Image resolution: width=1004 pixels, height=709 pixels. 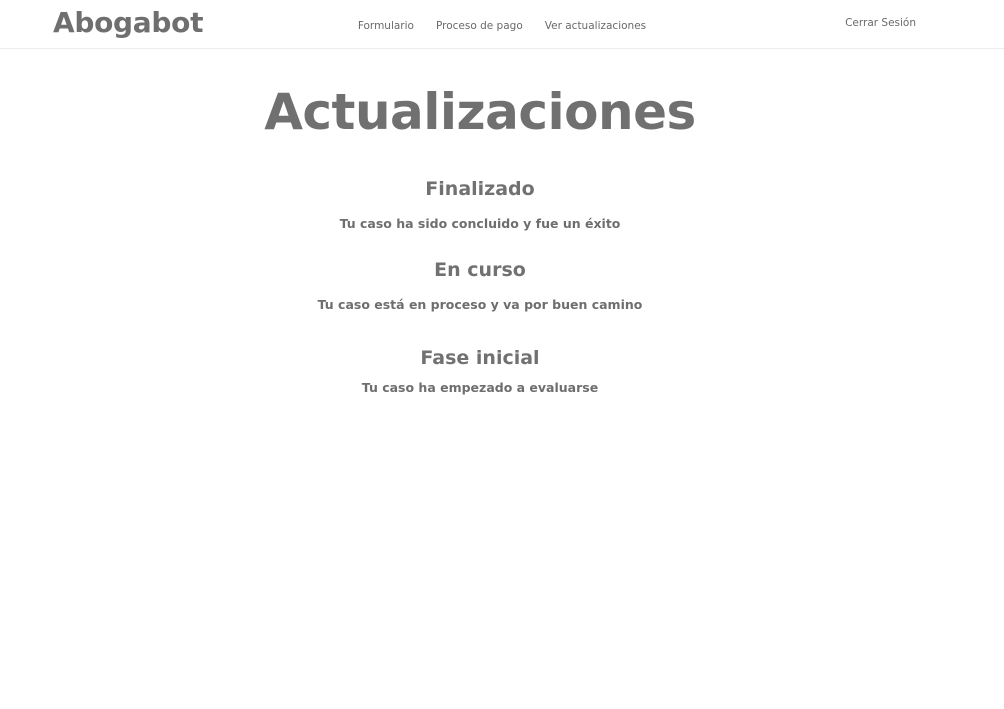 What do you see at coordinates (880, 23) in the screenshot?
I see `logout-link: Cerrar Sesión` at bounding box center [880, 23].